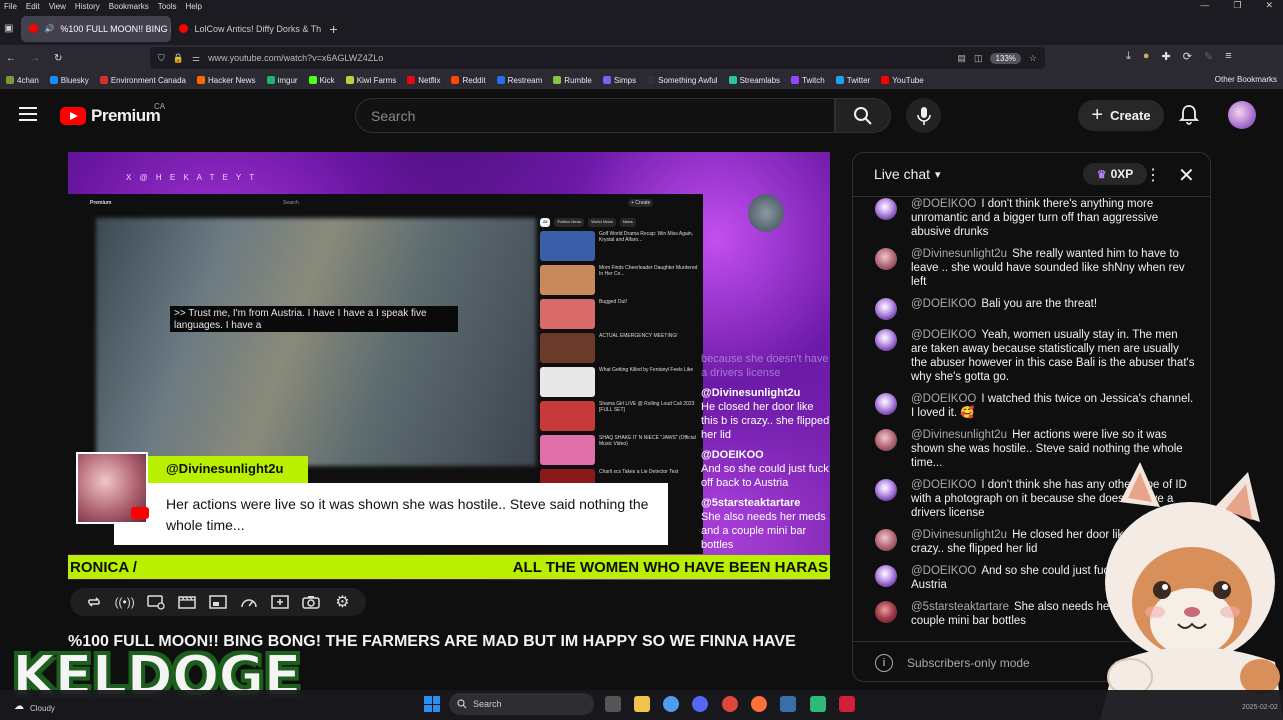  What do you see at coordinates (167, 6) in the screenshot?
I see `menu-item-tools: Tools` at bounding box center [167, 6].